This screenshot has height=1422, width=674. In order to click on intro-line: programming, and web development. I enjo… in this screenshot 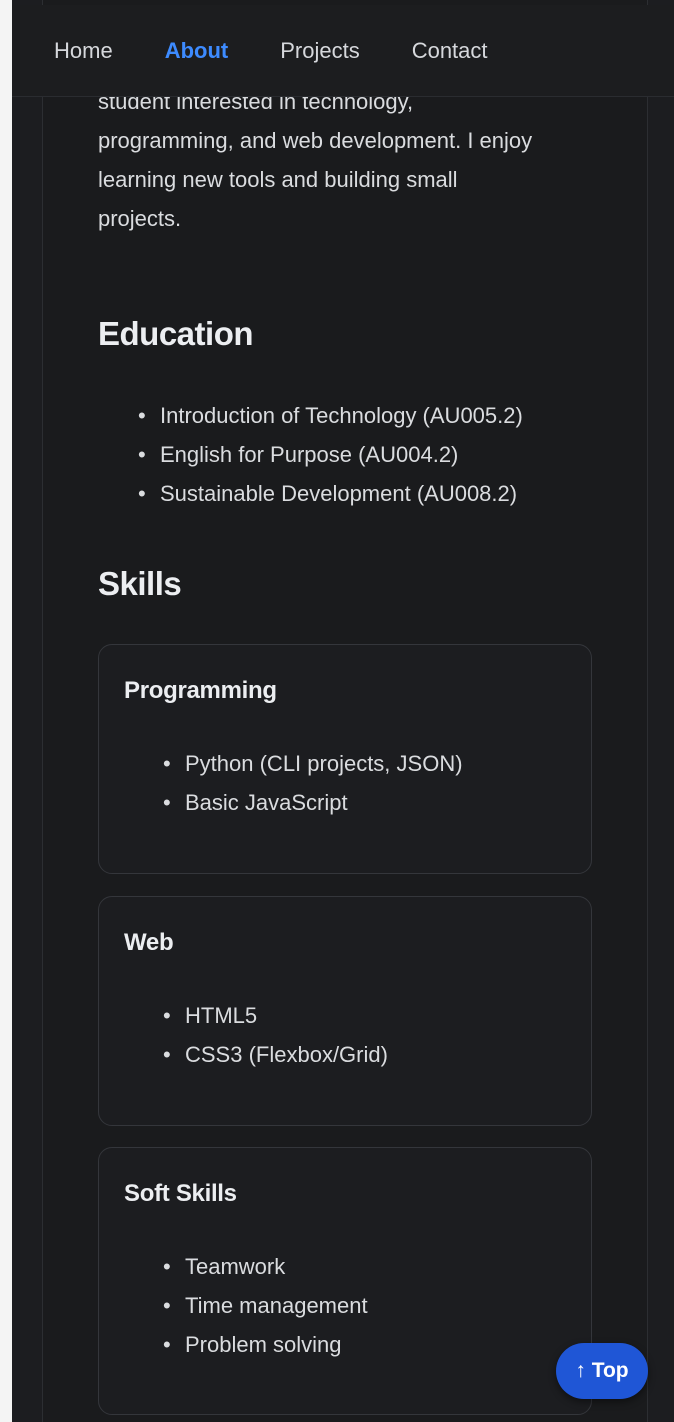, I will do `click(315, 140)`.